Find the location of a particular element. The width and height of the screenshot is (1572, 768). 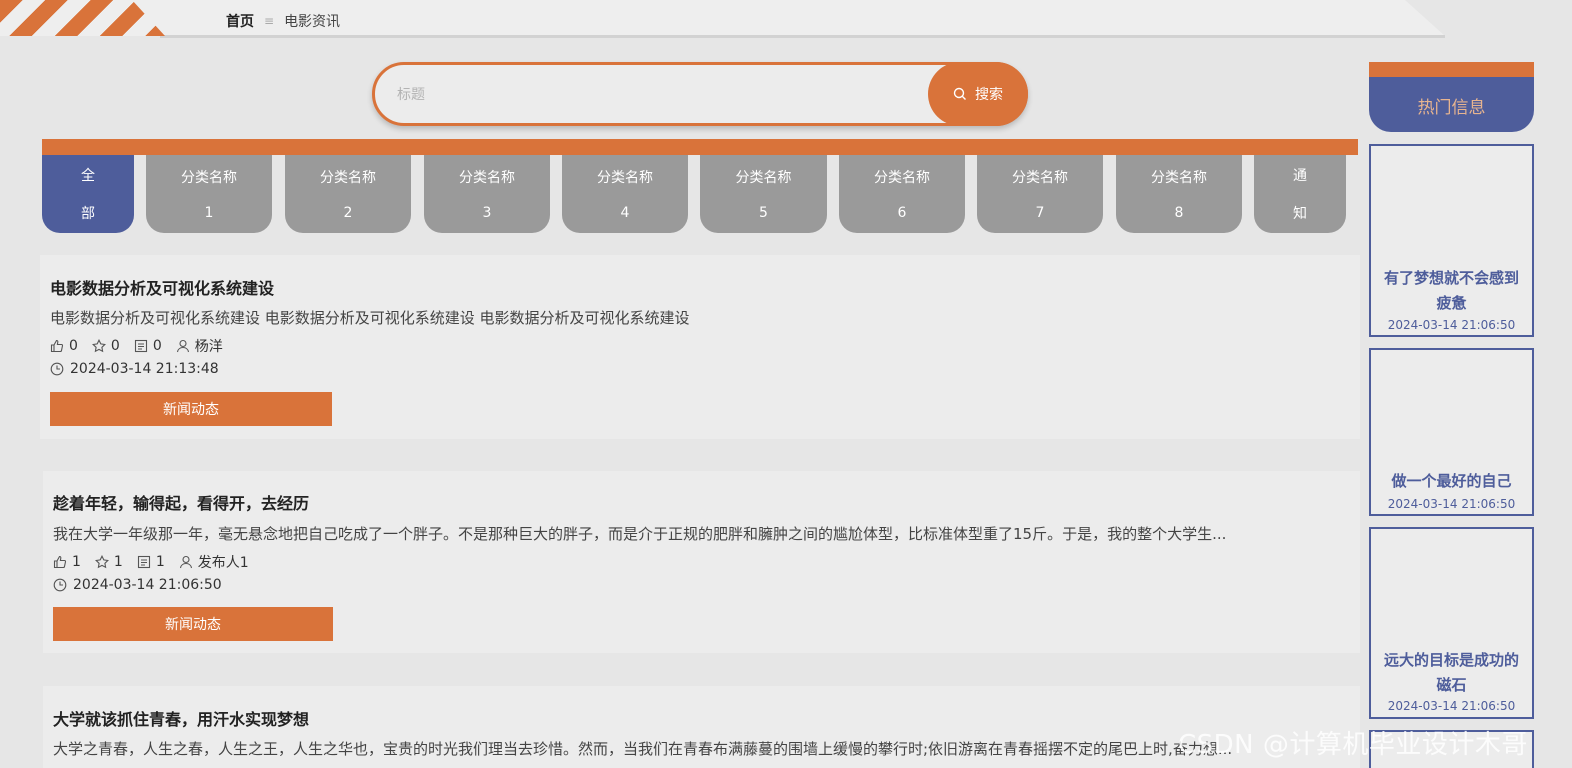

breadcrumb: 首页 ≡ 电影资讯 is located at coordinates (283, 21).